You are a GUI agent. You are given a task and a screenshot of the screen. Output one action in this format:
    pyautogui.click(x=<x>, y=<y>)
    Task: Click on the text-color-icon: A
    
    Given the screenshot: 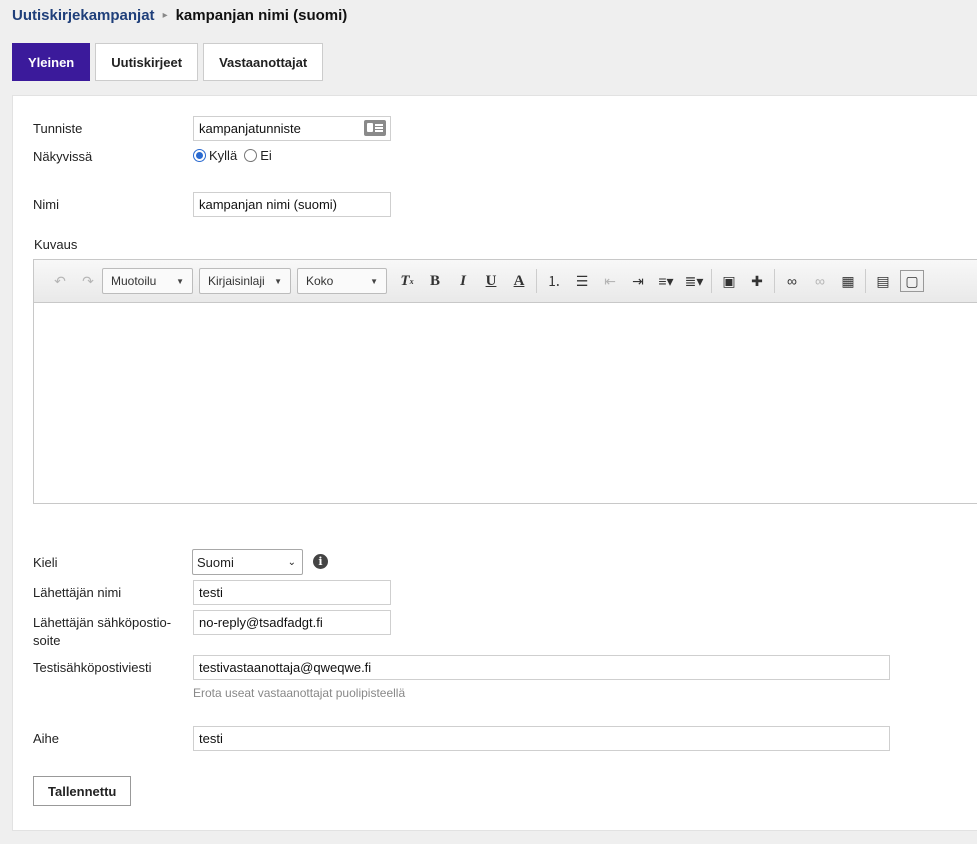 What is the action you would take?
    pyautogui.click(x=519, y=281)
    